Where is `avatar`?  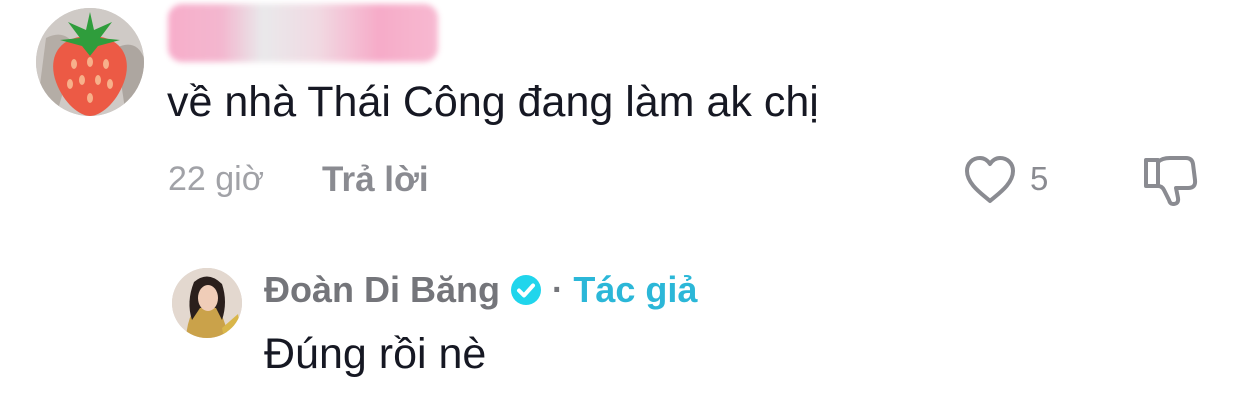
avatar is located at coordinates (90, 62).